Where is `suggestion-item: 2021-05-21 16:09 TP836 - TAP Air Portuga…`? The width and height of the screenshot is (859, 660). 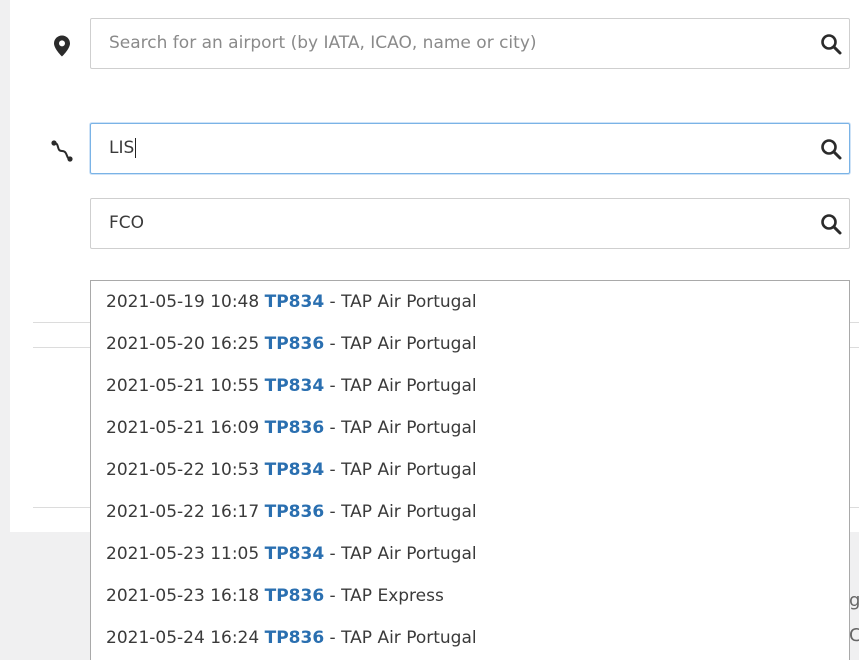 suggestion-item: 2021-05-21 16:09 TP836 - TAP Air Portuga… is located at coordinates (470, 428).